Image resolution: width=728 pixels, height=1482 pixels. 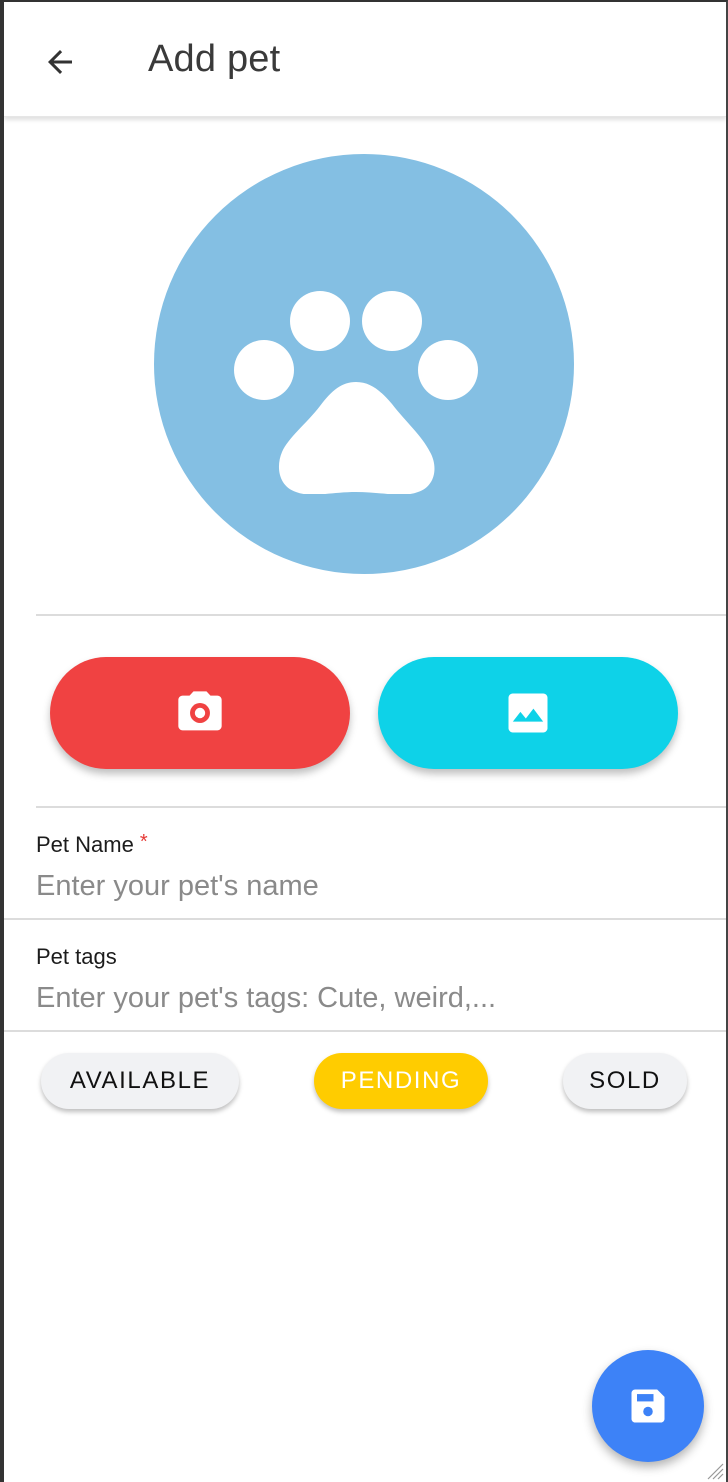 I want to click on pet-tags-label: Pet tags, so click(x=76, y=956).